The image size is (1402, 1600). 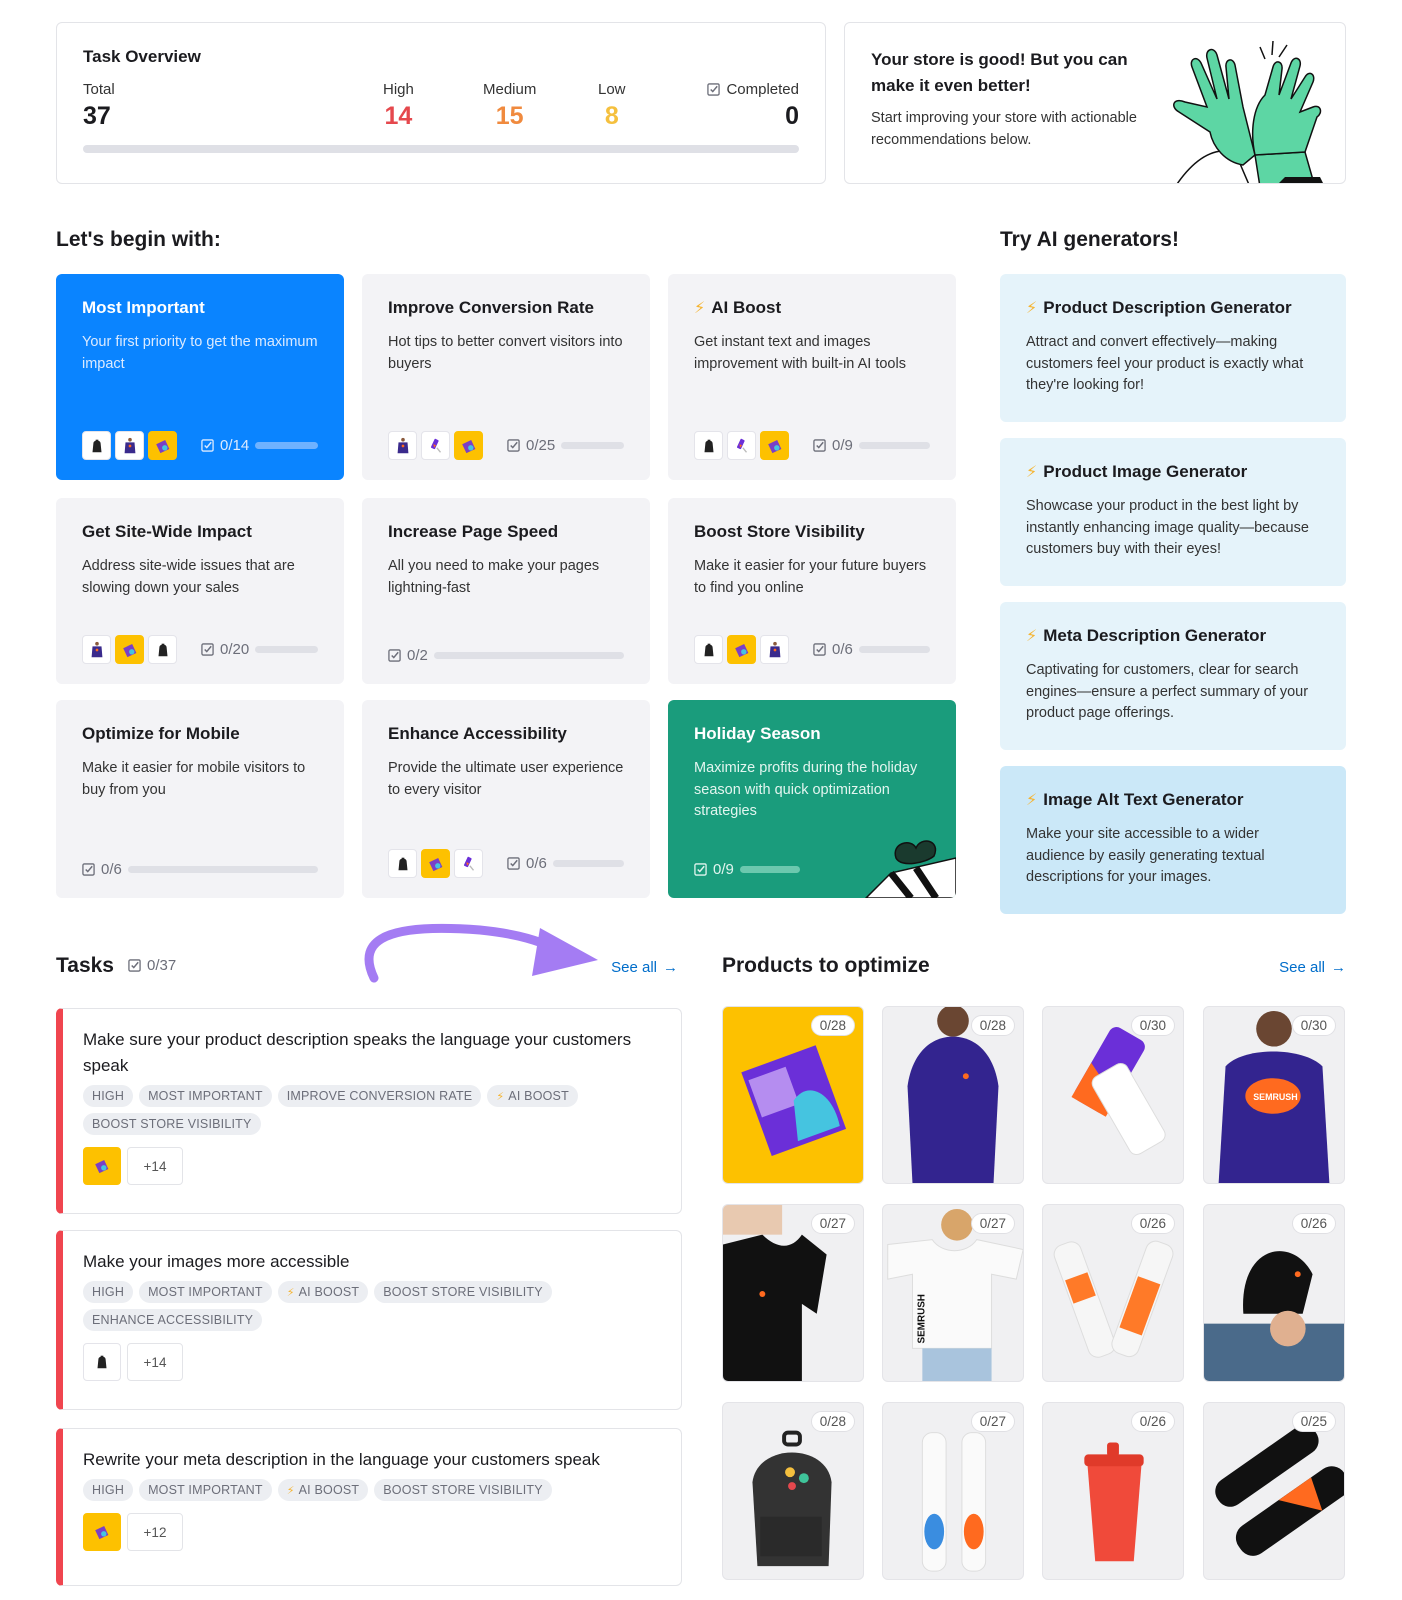 What do you see at coordinates (1145, 471) in the screenshot?
I see `generator-title: Product Image Generator` at bounding box center [1145, 471].